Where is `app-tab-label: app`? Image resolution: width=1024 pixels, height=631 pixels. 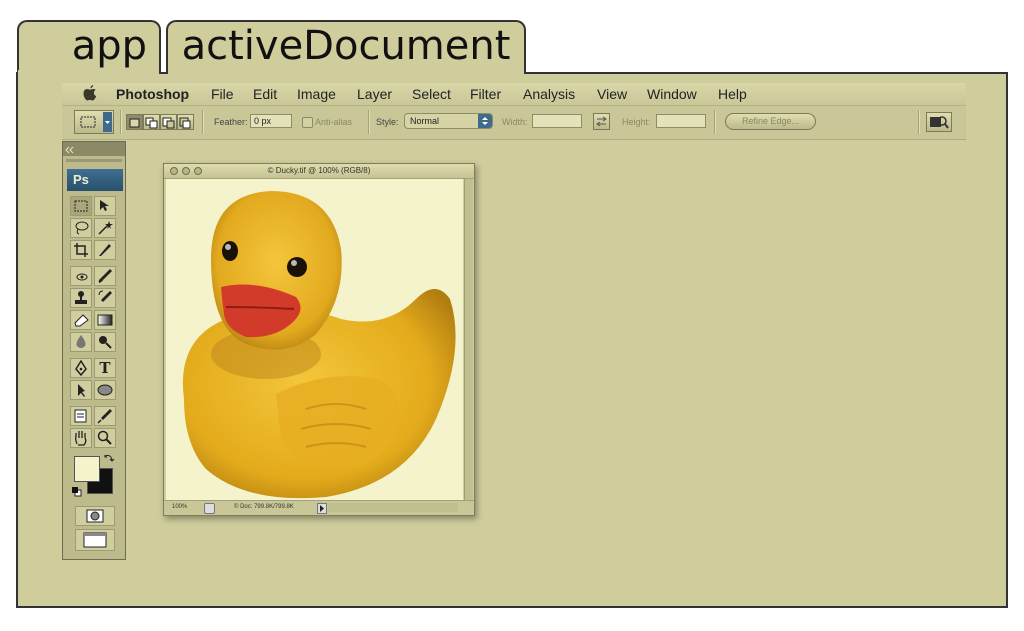 app-tab-label: app is located at coordinates (89, 47).